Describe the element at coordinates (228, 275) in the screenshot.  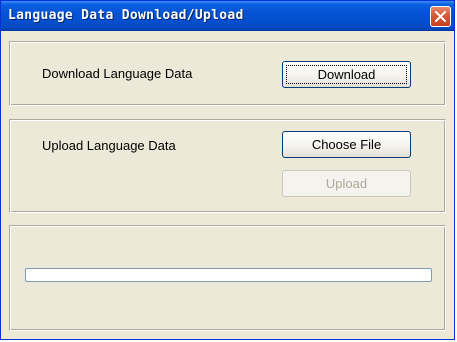
I see `progress-bar` at that location.